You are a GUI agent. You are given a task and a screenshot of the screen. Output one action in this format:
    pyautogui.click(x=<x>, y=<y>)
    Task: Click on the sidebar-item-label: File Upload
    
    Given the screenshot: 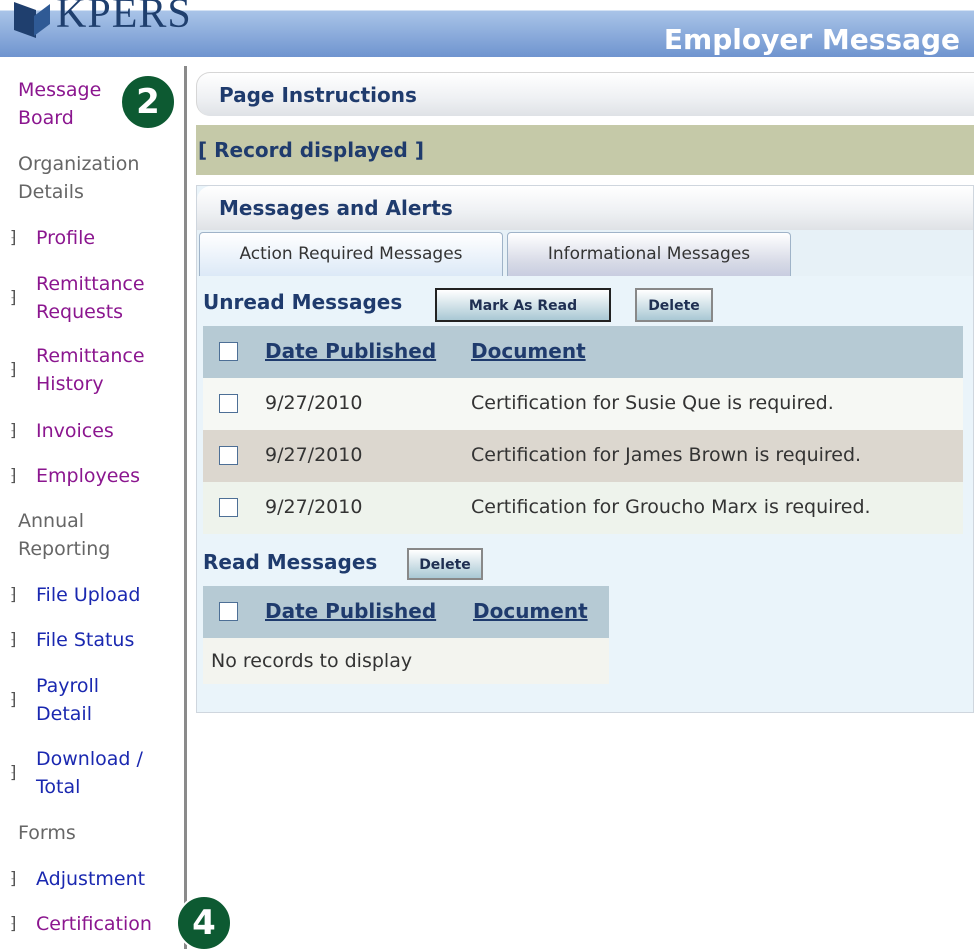 What is the action you would take?
    pyautogui.click(x=88, y=595)
    